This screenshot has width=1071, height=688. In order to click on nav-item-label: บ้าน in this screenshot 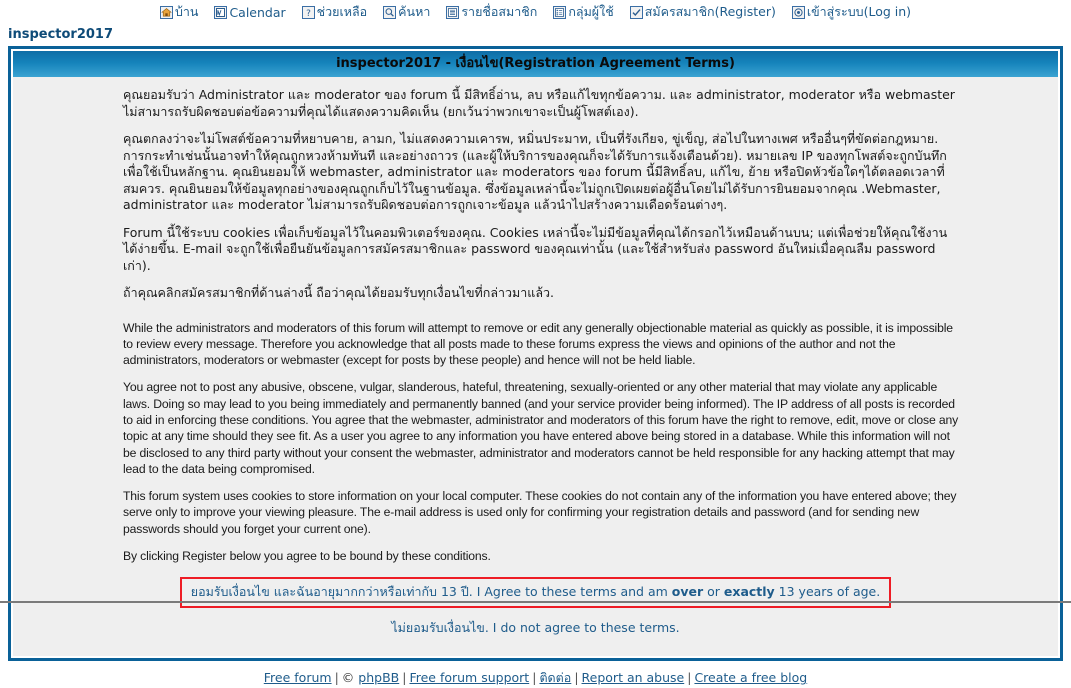, I will do `click(186, 11)`.